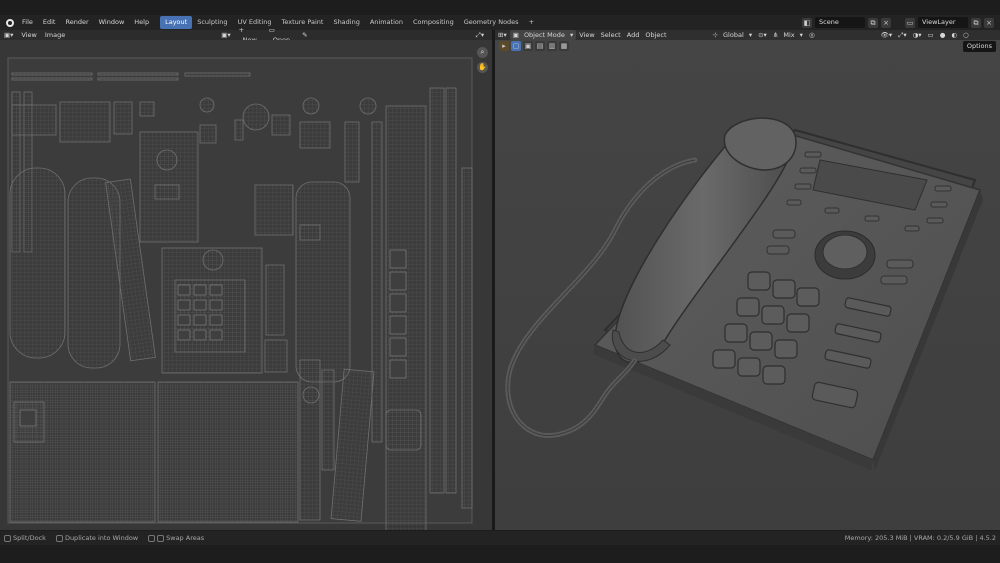 The image size is (1000, 563). What do you see at coordinates (250, 35) in the screenshot?
I see `image-editor-header: ▣▾ View Image ▣▾ + New ▭ Open ✎ ⤢▾ ◑▾` at bounding box center [250, 35].